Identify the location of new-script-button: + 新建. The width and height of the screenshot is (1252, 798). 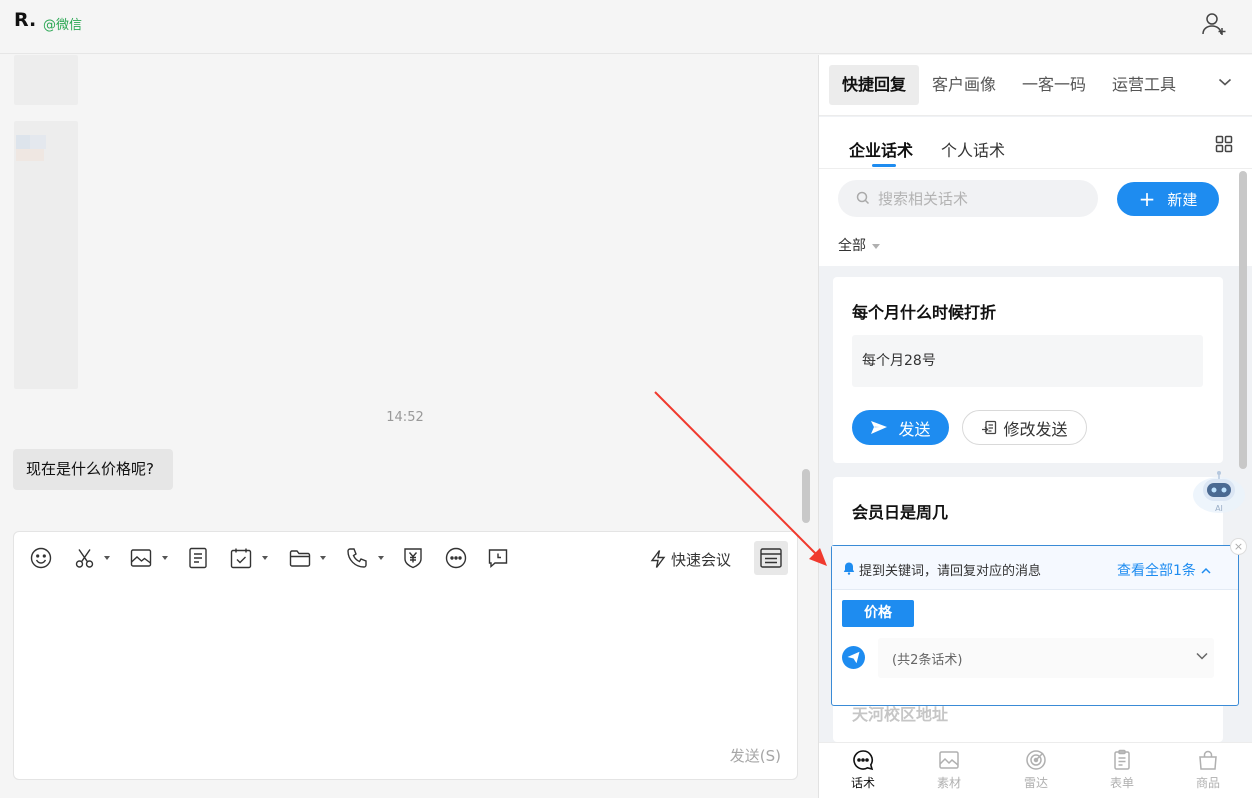
(1168, 199).